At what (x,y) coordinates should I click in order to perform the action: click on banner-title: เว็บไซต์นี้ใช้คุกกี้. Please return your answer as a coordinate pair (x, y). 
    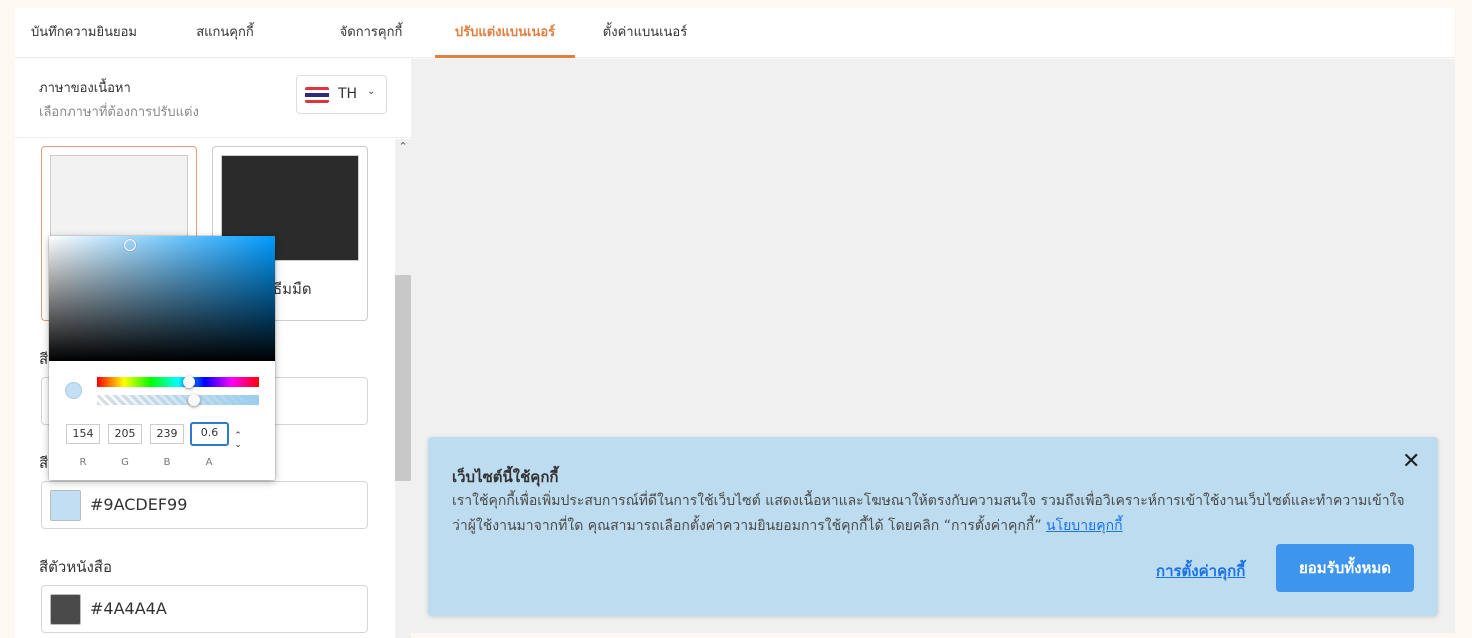
    Looking at the image, I should click on (505, 477).